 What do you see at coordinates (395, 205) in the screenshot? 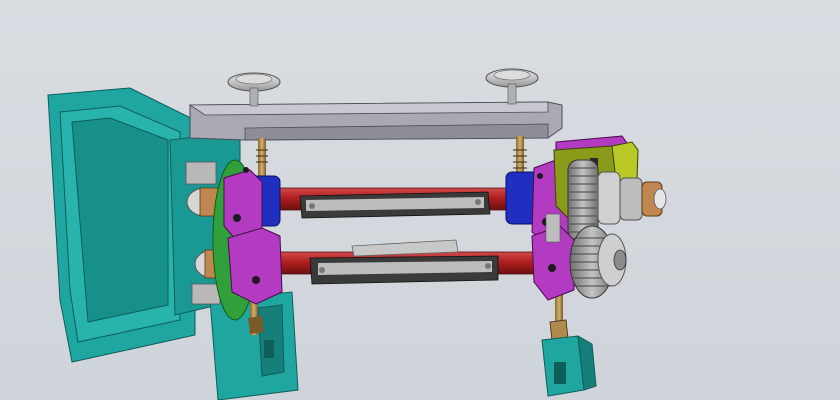
I see `slide-rail-upper` at bounding box center [395, 205].